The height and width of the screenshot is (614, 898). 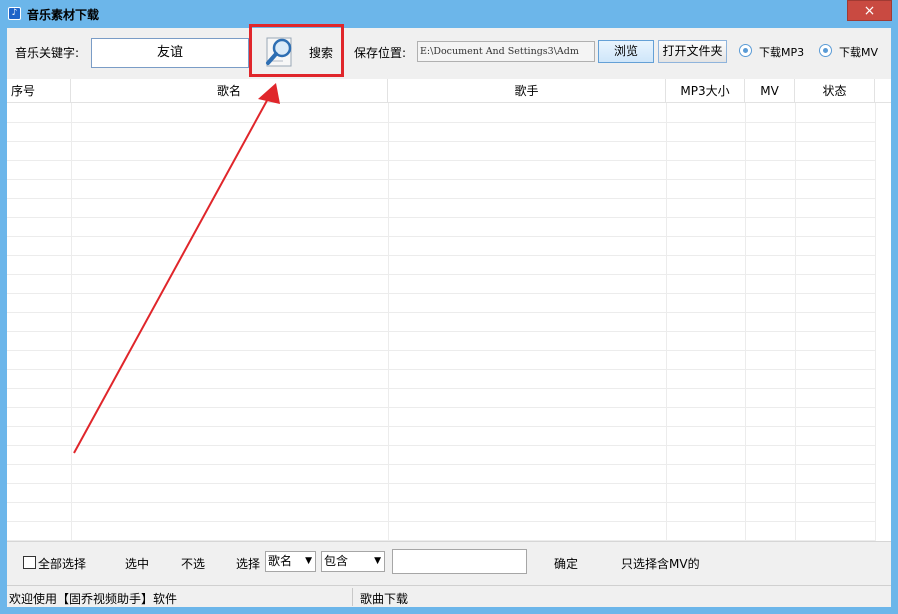 What do you see at coordinates (248, 564) in the screenshot?
I see `choose-label: 选择` at bounding box center [248, 564].